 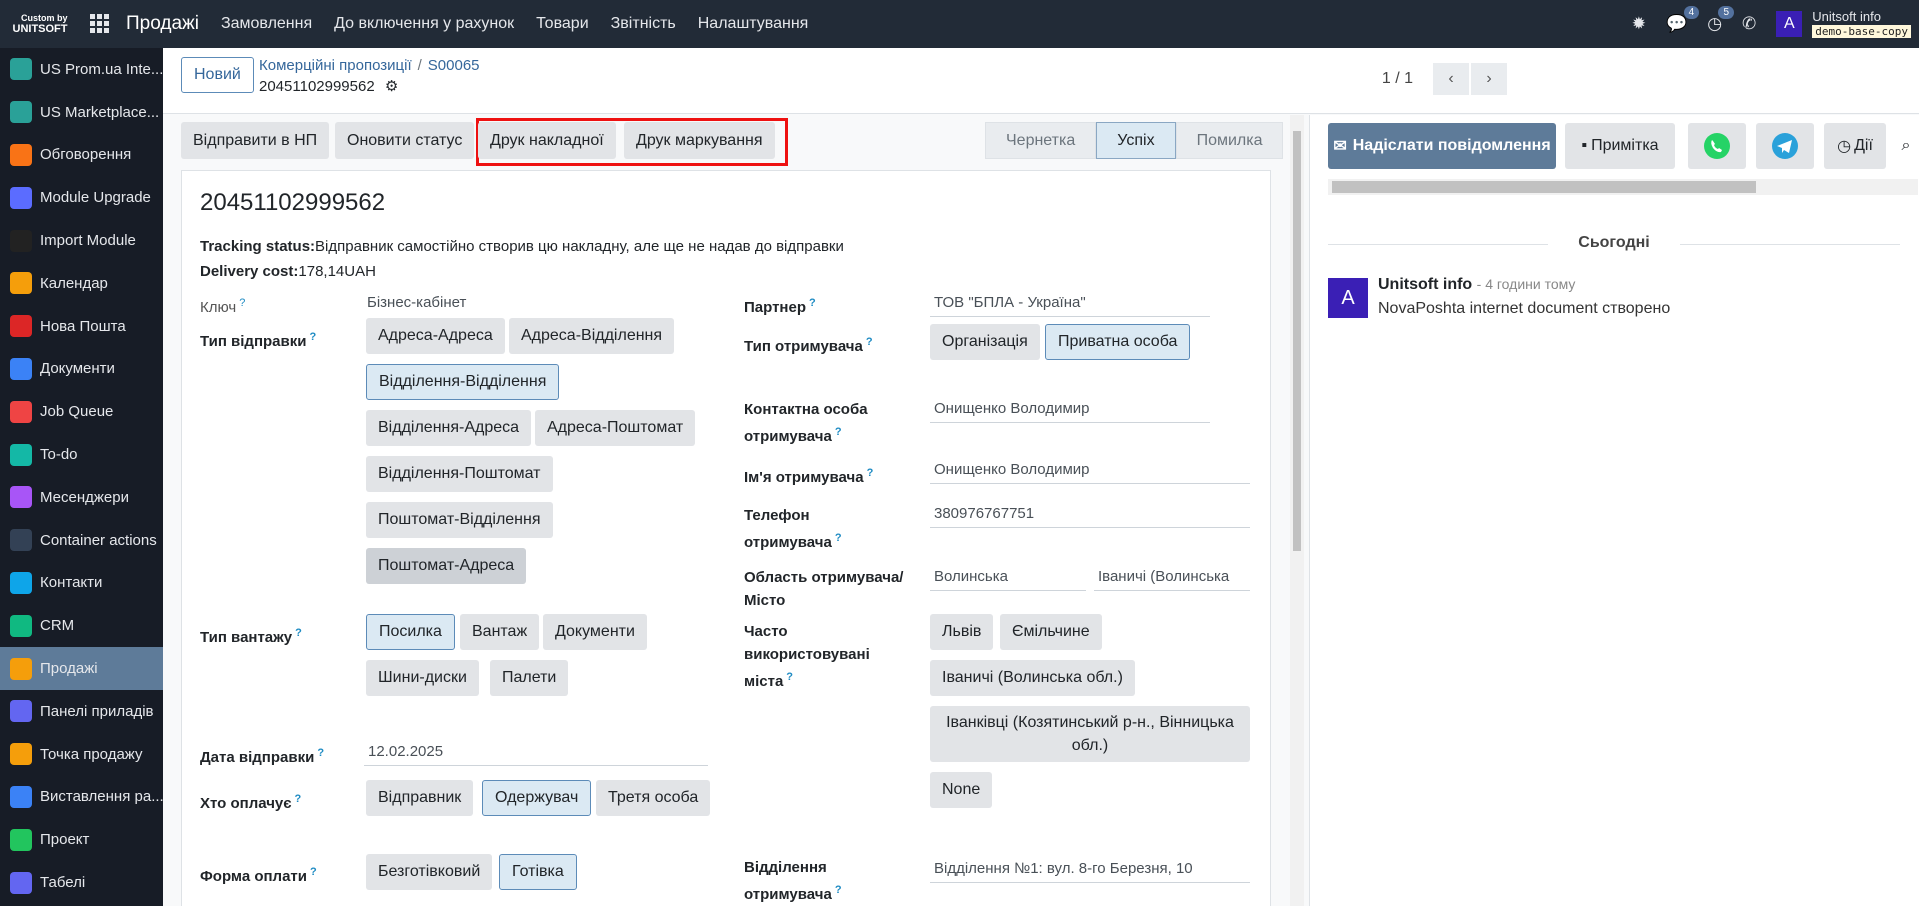 What do you see at coordinates (335, 65) in the screenshot?
I see `breadcrumb-parent: Комерційні пропозиції` at bounding box center [335, 65].